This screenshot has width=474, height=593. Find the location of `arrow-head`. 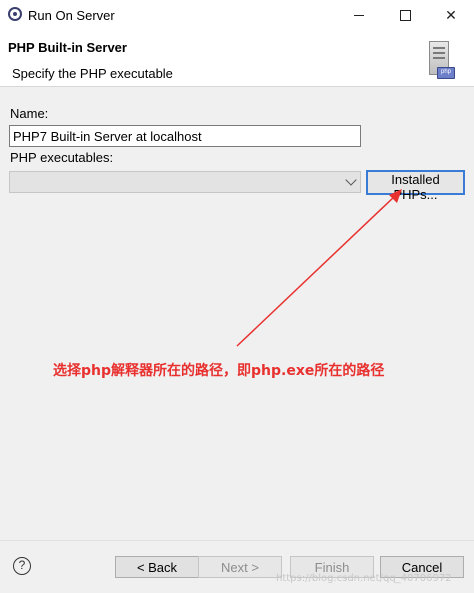

arrow-head is located at coordinates (395, 196).